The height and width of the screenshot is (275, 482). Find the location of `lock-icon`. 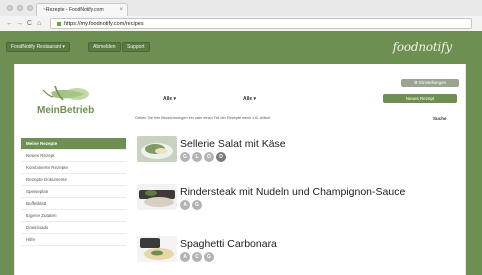

lock-icon is located at coordinates (59, 23).